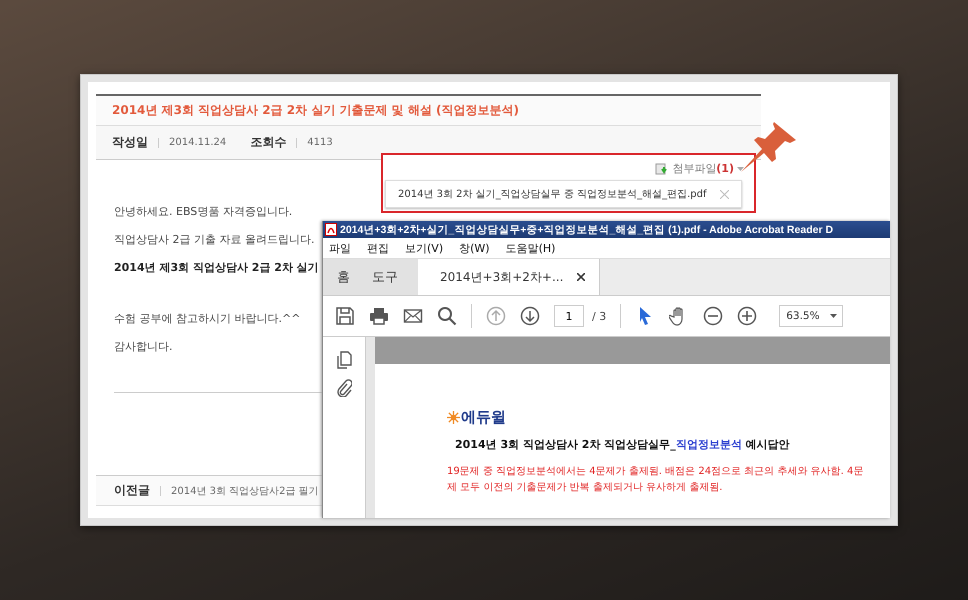 This screenshot has height=600, width=968. Describe the element at coordinates (343, 277) in the screenshot. I see `nav-tab: 홈` at that location.